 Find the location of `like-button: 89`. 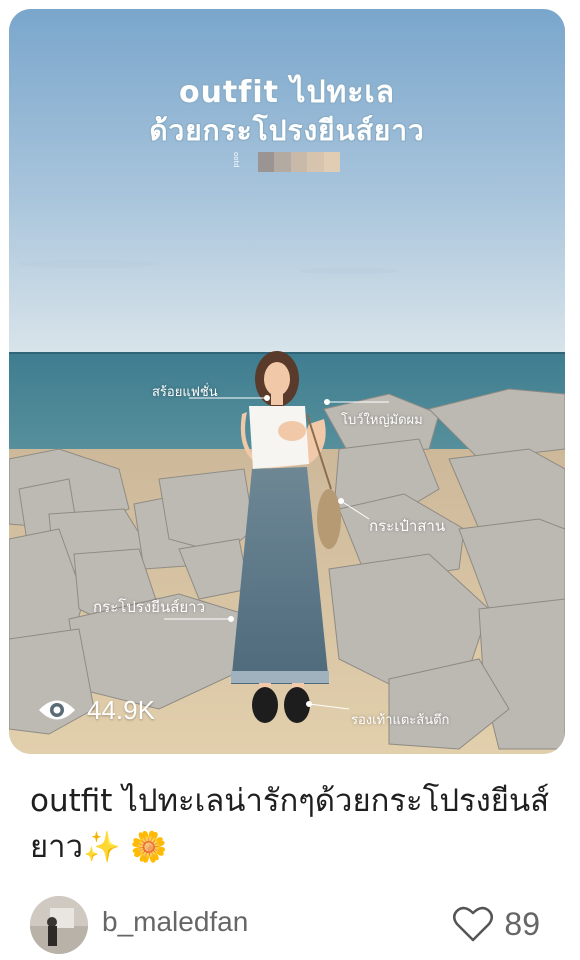

like-button: 89 is located at coordinates (496, 924).